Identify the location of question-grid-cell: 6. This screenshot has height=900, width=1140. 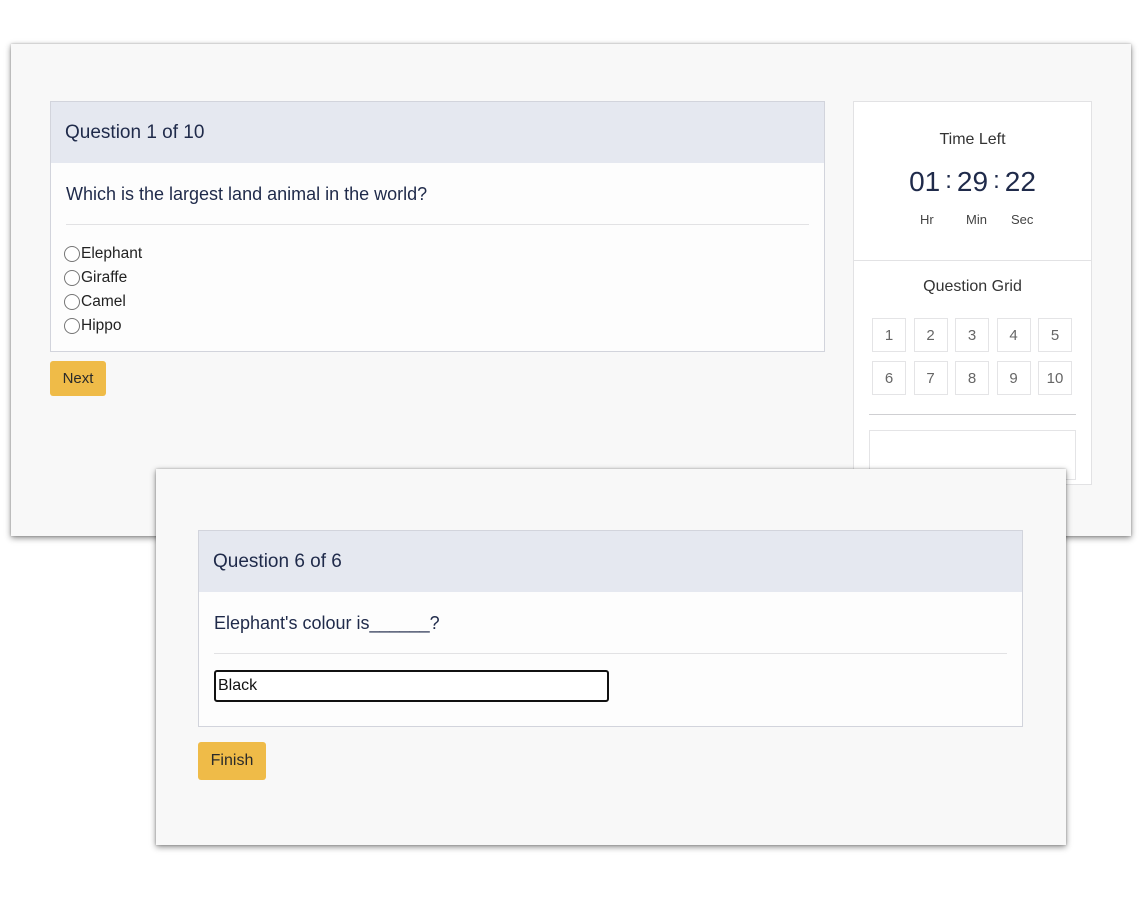
(889, 378).